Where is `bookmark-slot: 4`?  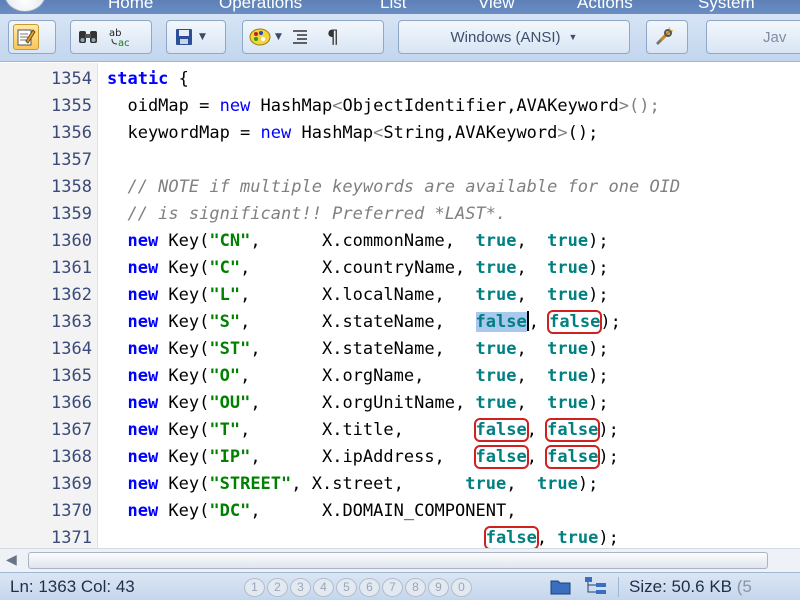 bookmark-slot: 4 is located at coordinates (323, 587).